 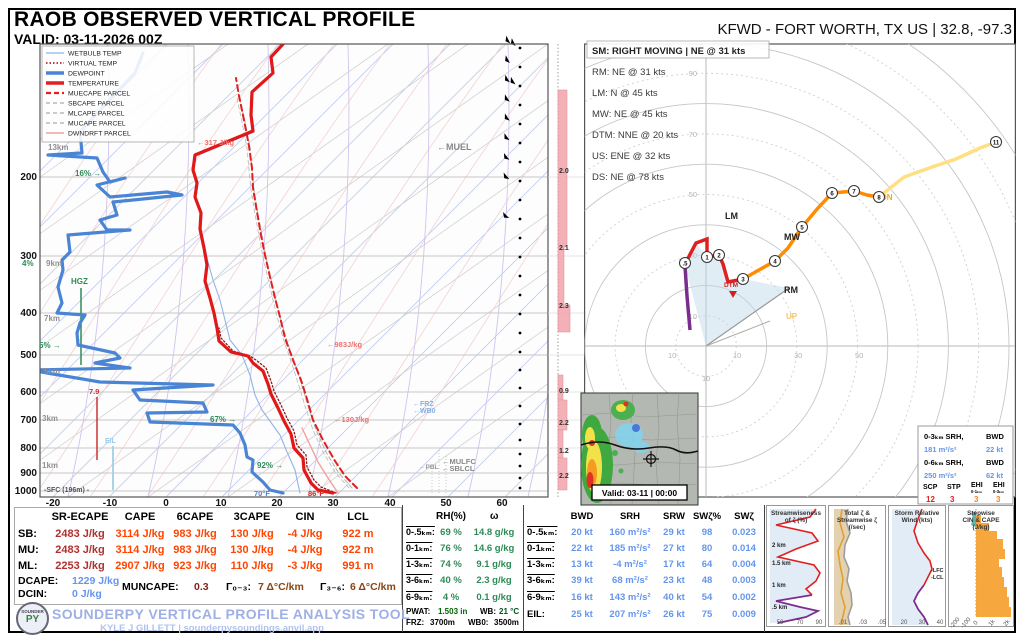 What do you see at coordinates (216, 142) in the screenshot?
I see `cape-annotation: ←317 J/kg` at bounding box center [216, 142].